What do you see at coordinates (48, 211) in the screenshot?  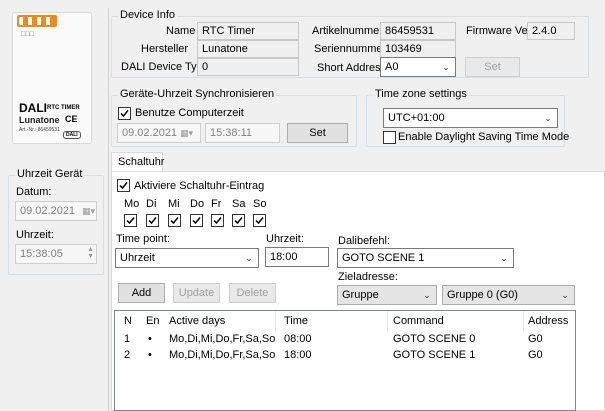 I see `device-date-value: 09.02.2021` at bounding box center [48, 211].